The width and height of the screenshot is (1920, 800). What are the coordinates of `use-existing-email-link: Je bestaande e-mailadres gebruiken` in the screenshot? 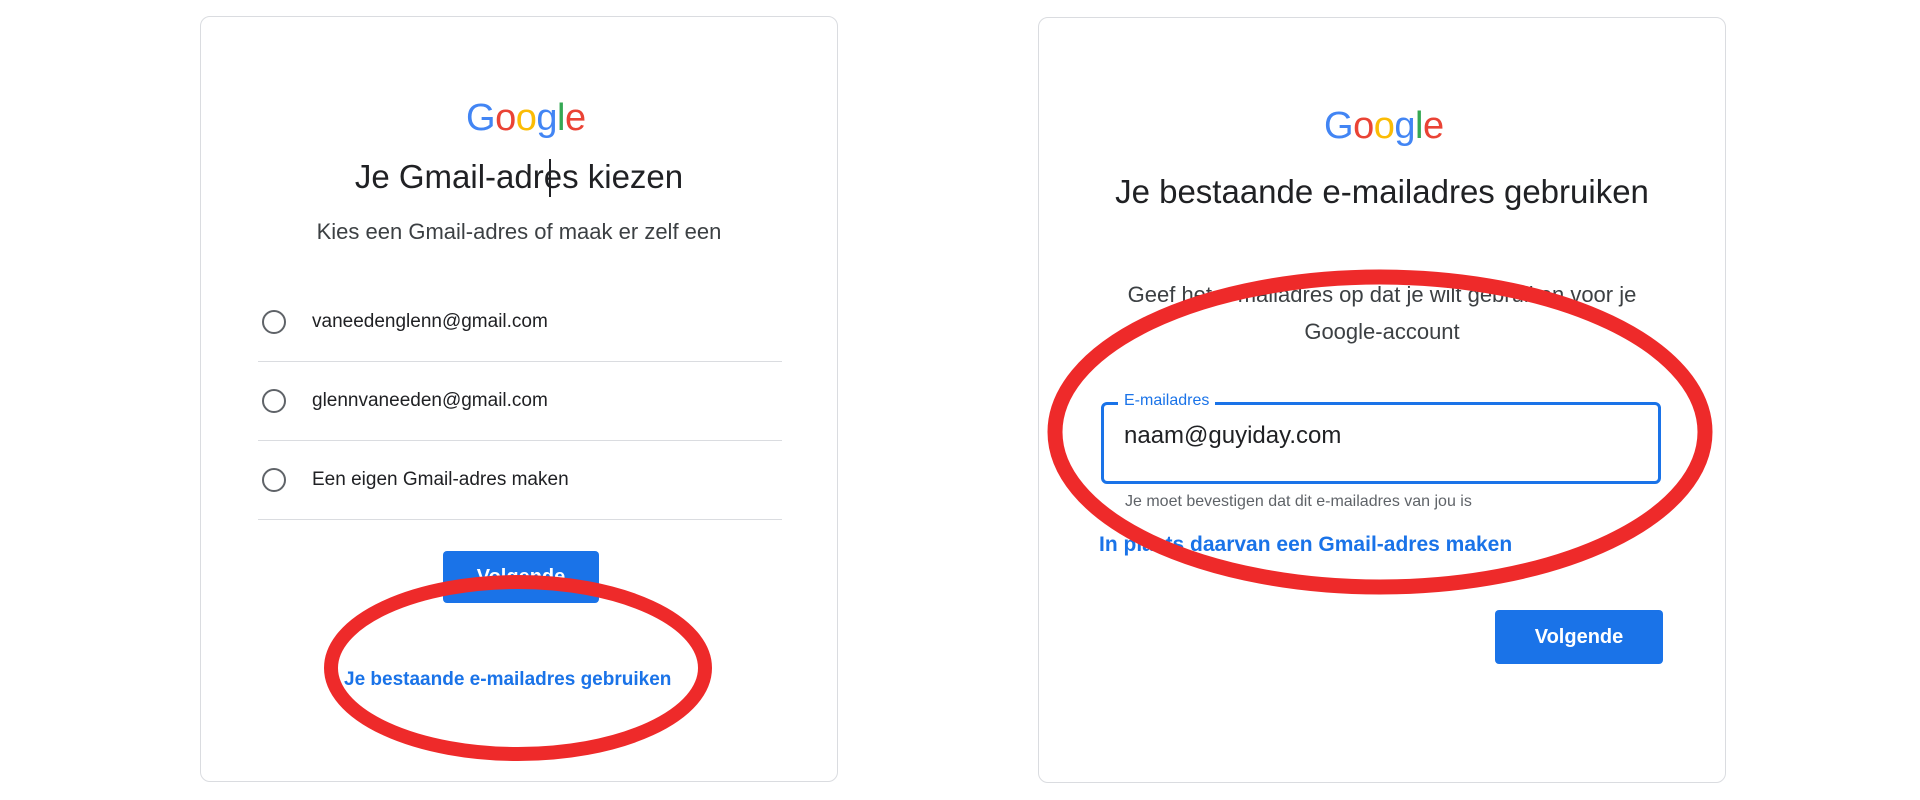 It's located at (507, 680).